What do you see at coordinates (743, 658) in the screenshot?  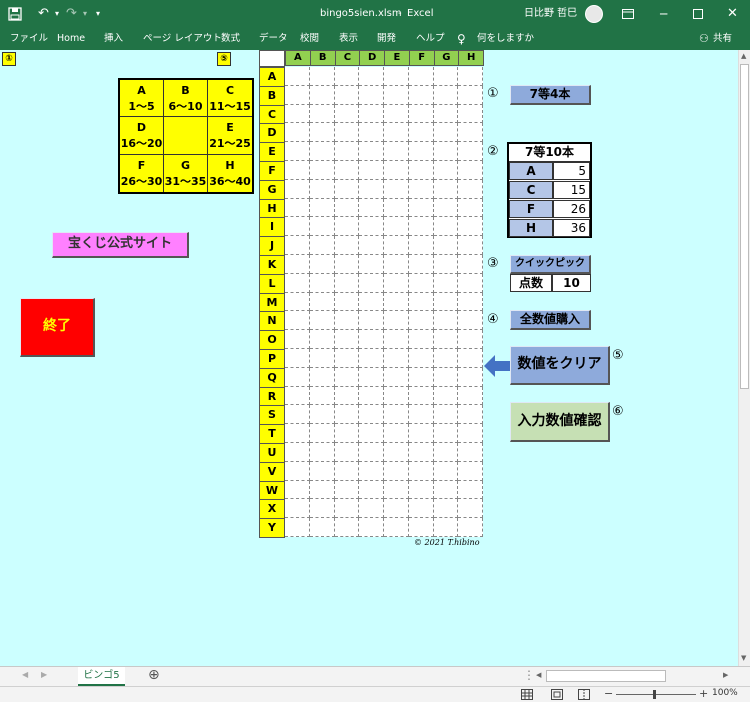 I see `scroll-down-icon: ▼` at bounding box center [743, 658].